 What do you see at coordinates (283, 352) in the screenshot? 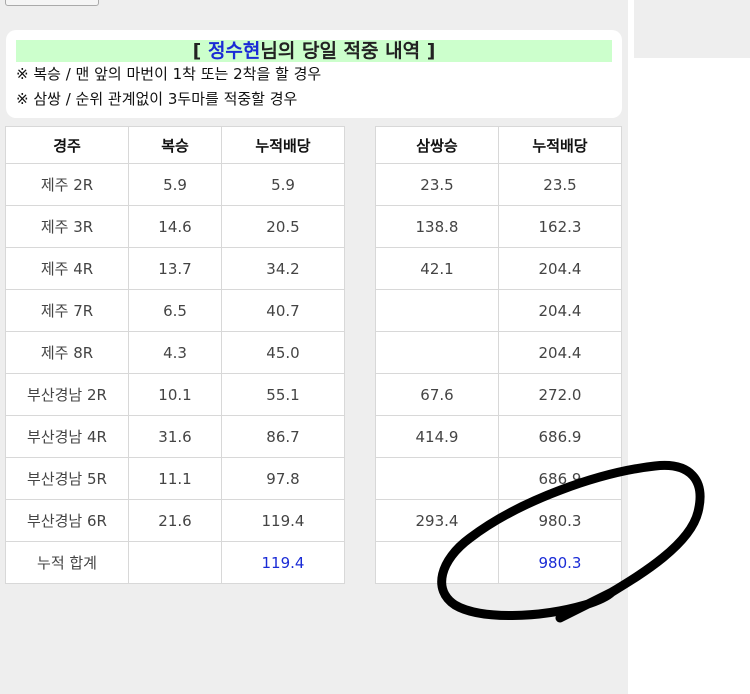
I see `cell-cumulative: 45.0` at bounding box center [283, 352].